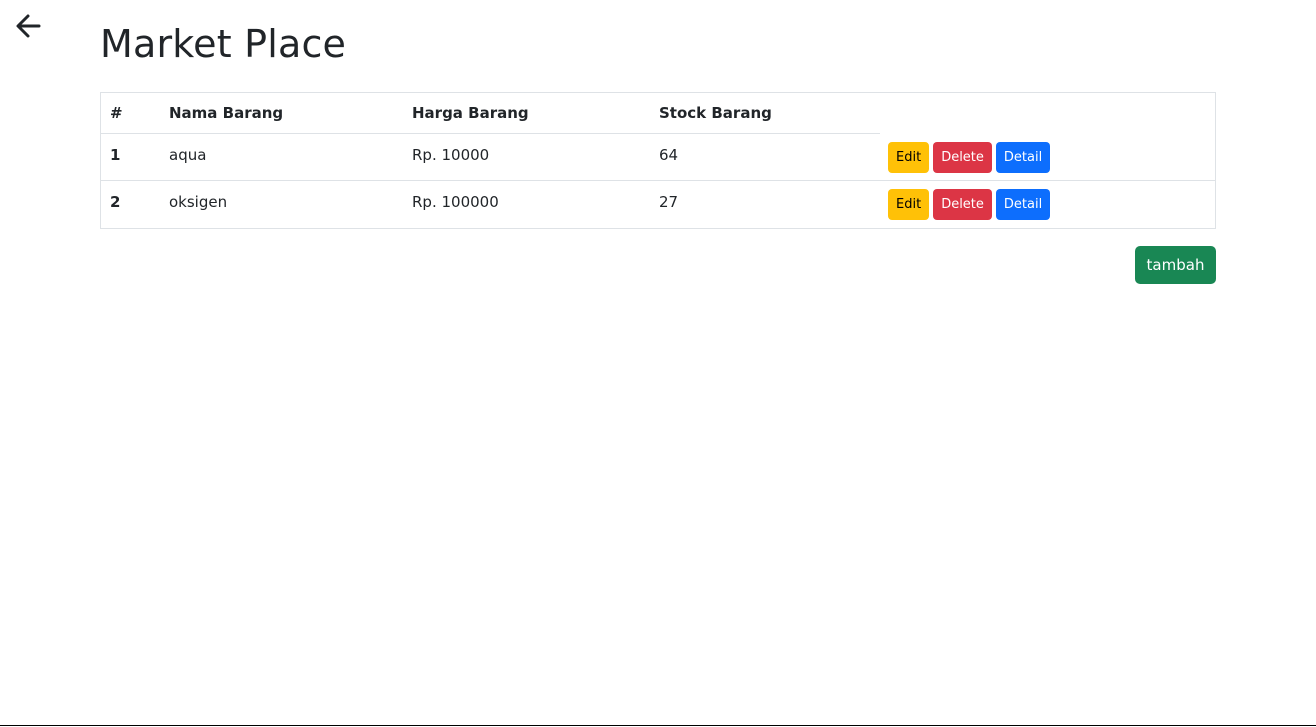 This screenshot has width=1316, height=727. I want to click on row-number: 1, so click(115, 155).